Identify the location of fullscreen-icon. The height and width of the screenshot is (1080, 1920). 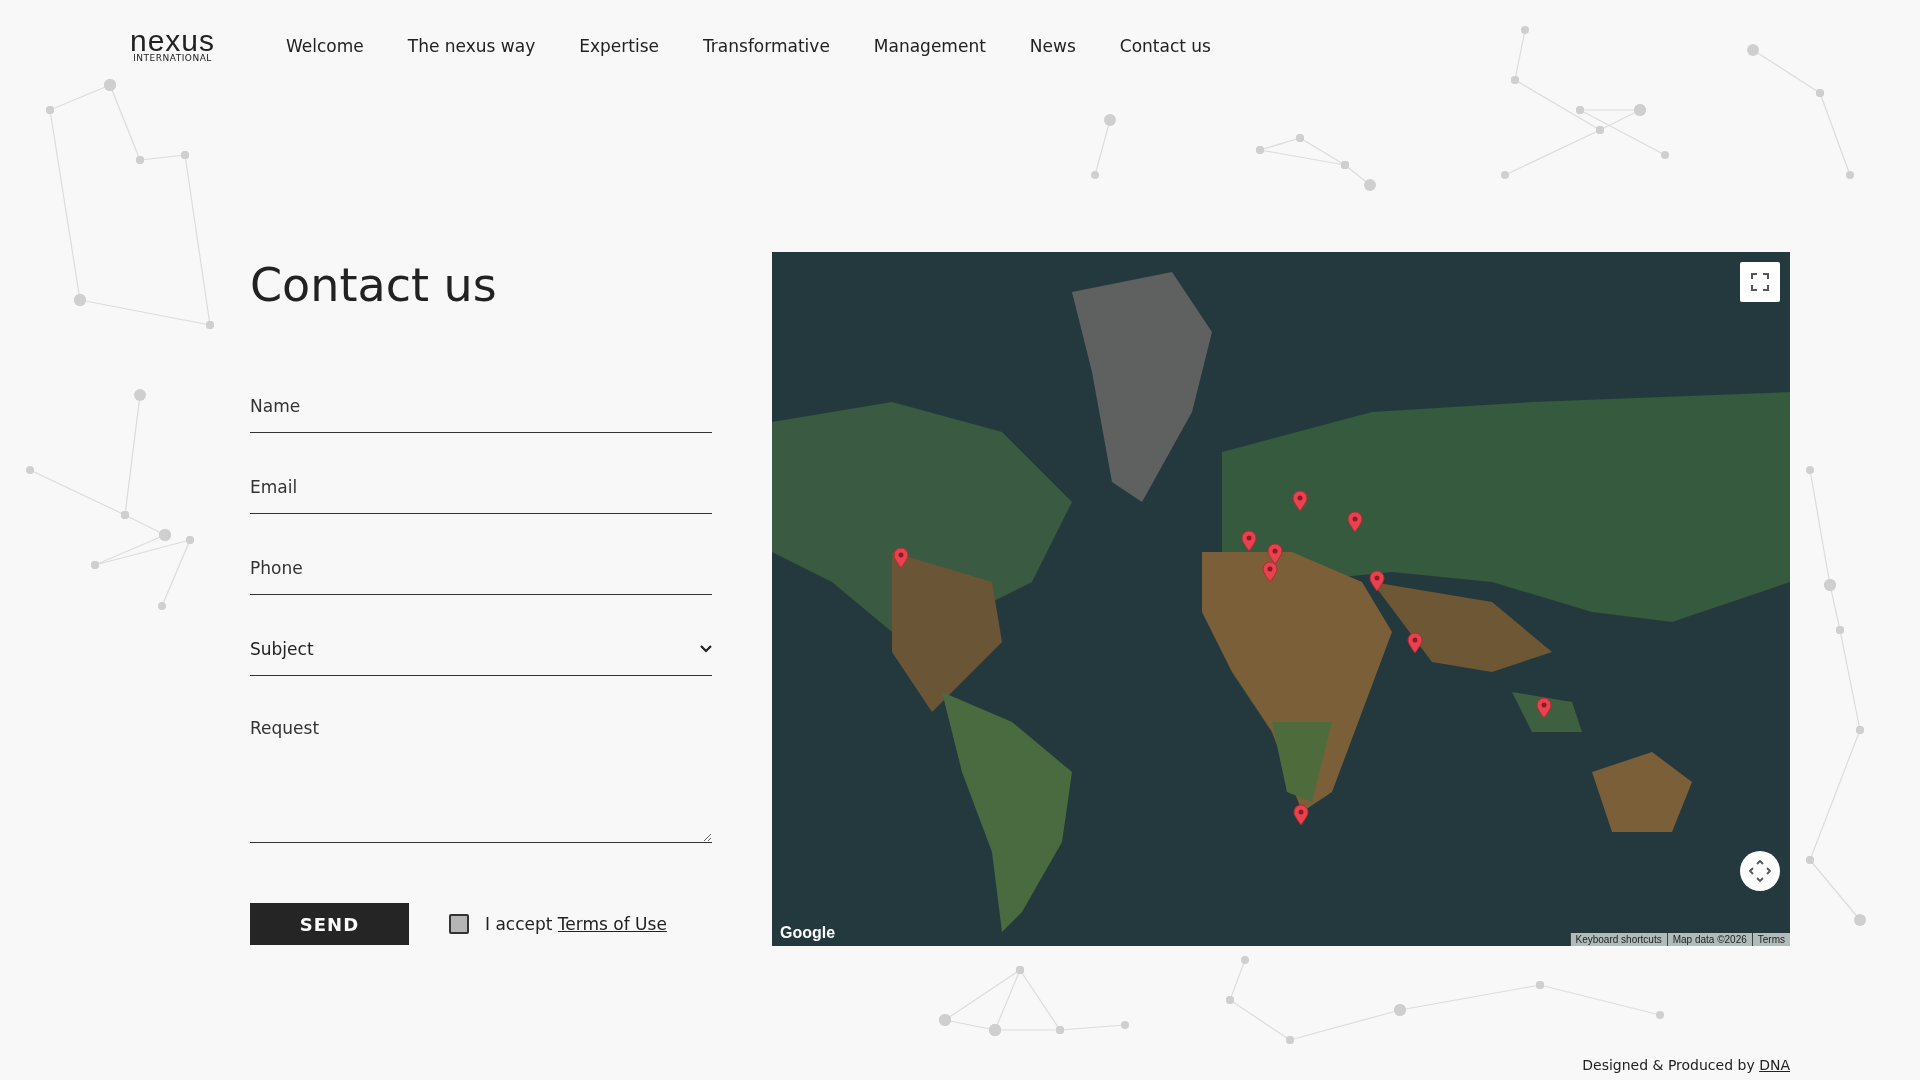
(1760, 282).